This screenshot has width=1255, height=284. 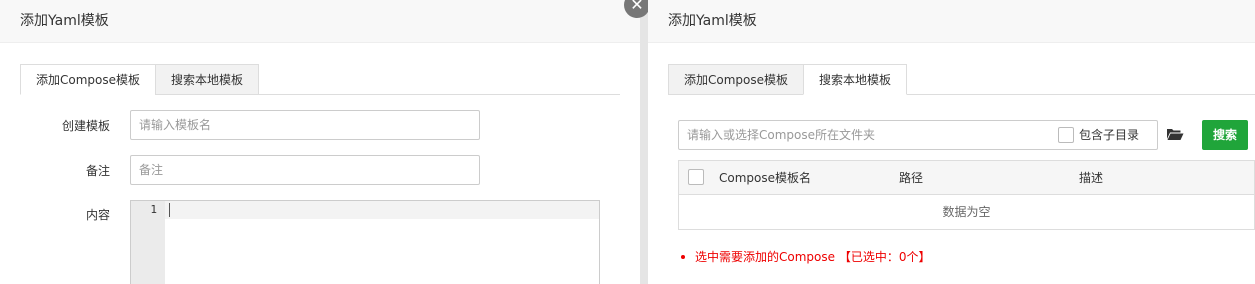 I want to click on content-label: 内容, so click(x=97, y=215).